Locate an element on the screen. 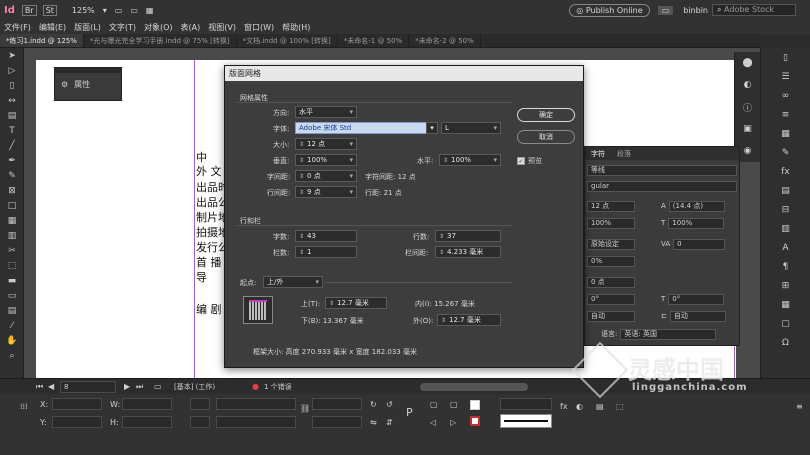 The width and height of the screenshot is (810, 455). direction-select: 水平 is located at coordinates (326, 112).